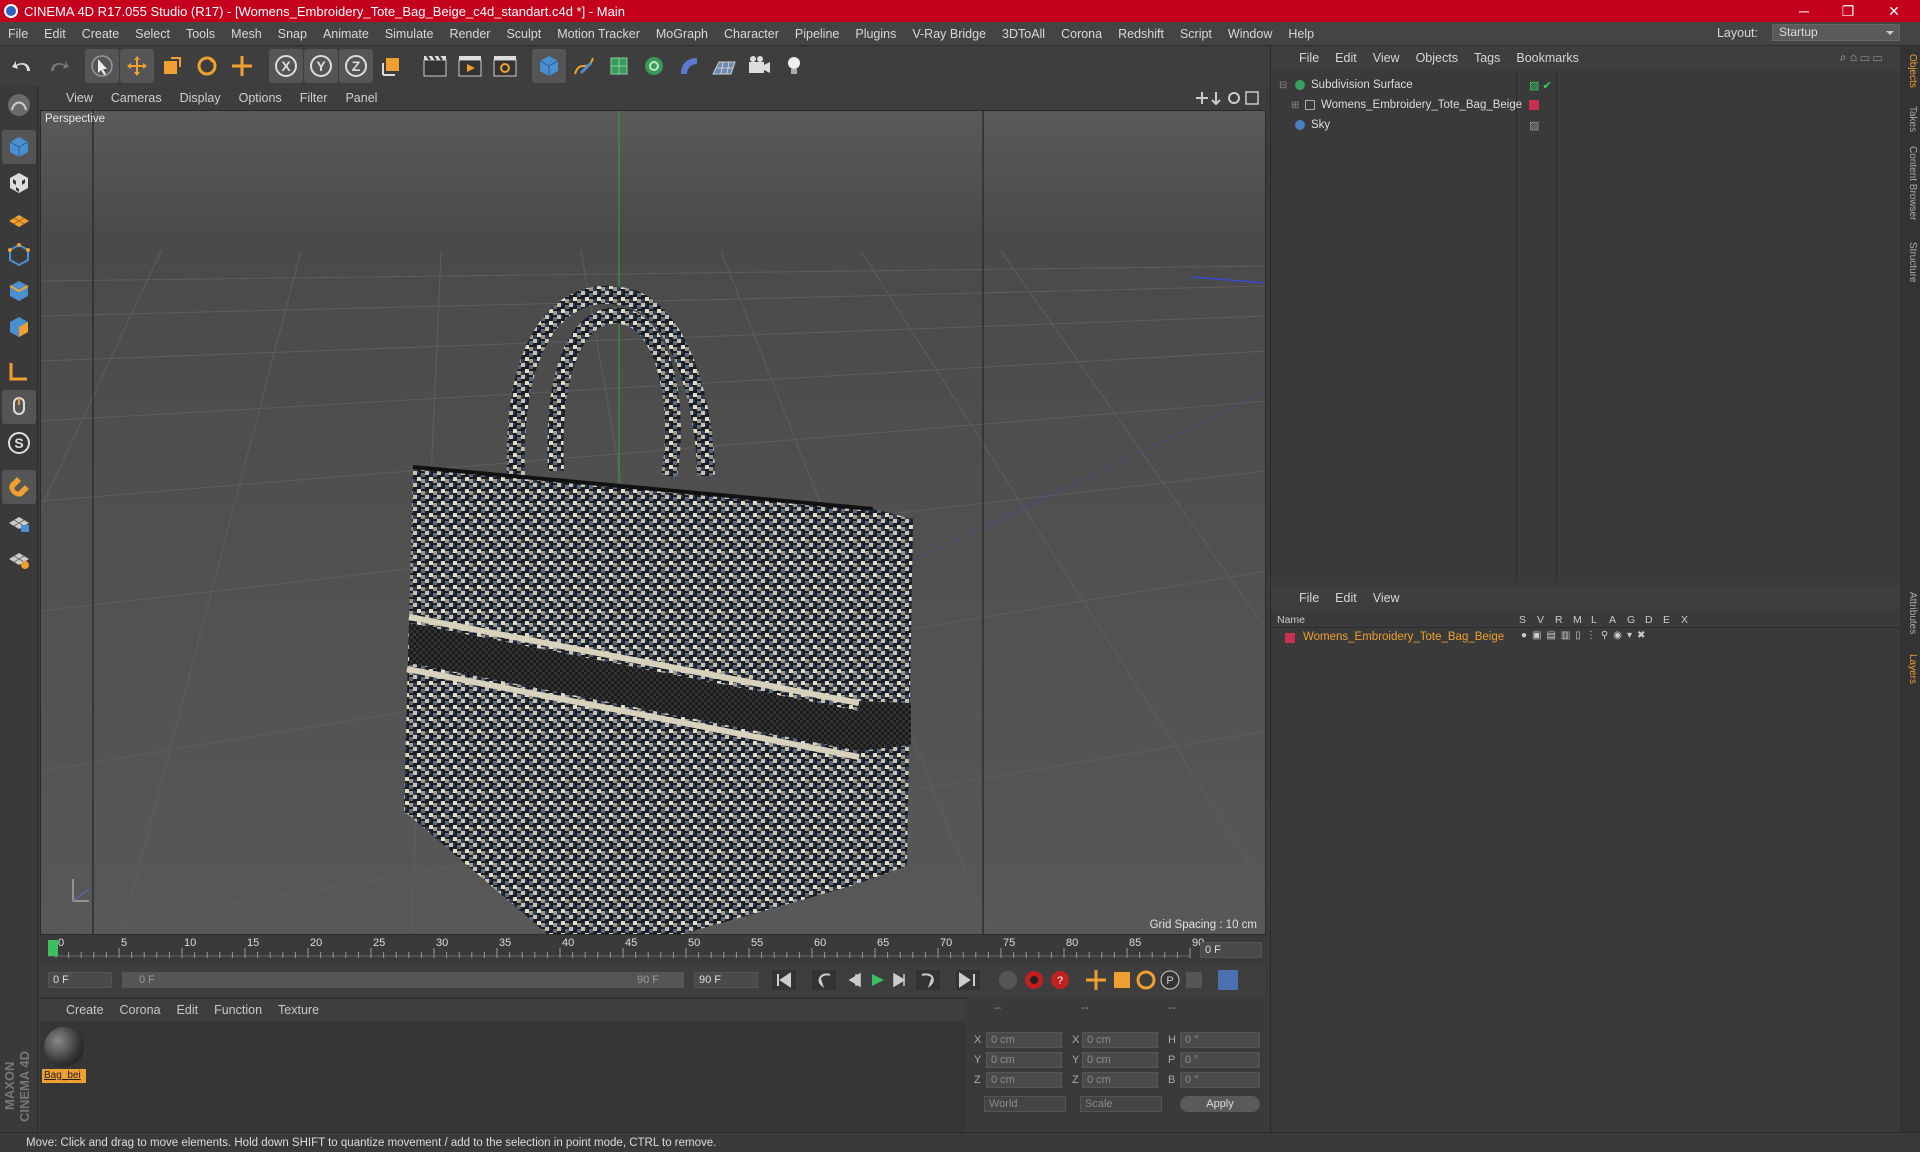  Describe the element at coordinates (1227, 98) in the screenshot. I see `viewport-nav-icons` at that location.